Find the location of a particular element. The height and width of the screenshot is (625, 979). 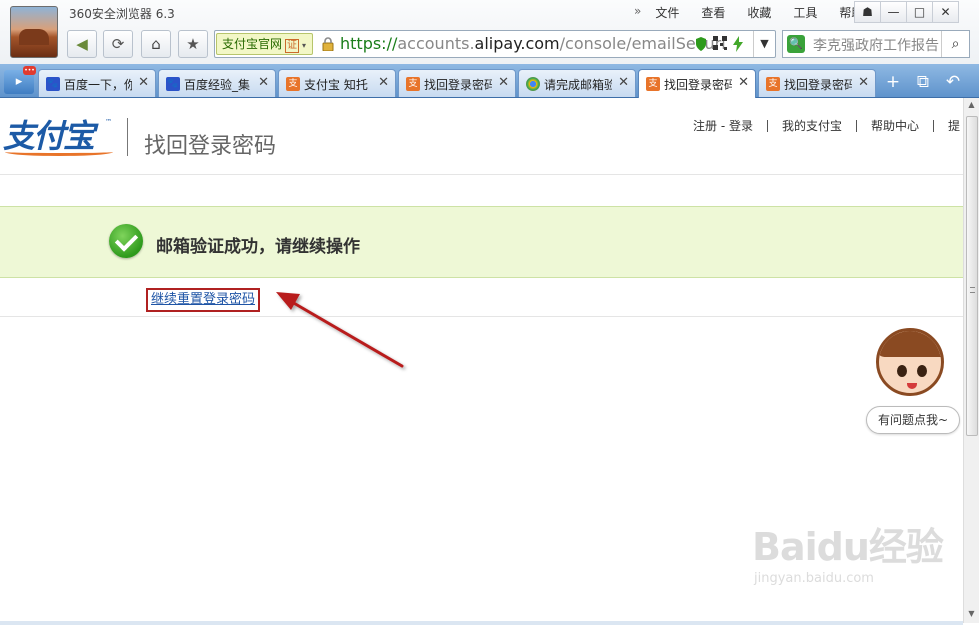

assistant-avatar is located at coordinates (910, 362).